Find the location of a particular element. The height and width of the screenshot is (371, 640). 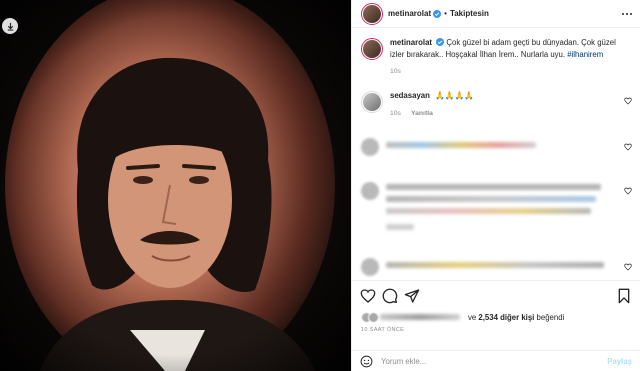

bookmark-icon is located at coordinates (624, 296).